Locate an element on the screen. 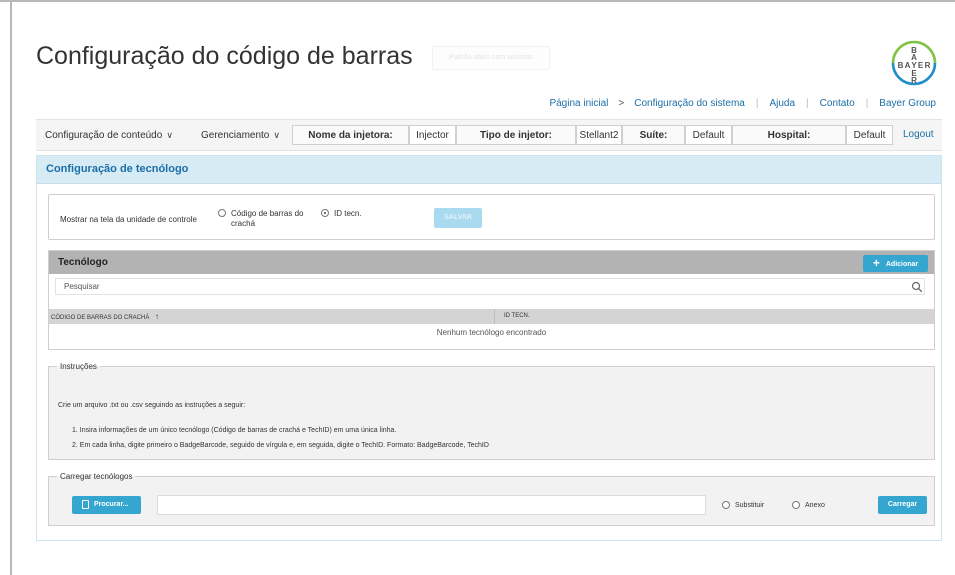 This screenshot has height=575, width=955. badge-barcode-radio-label: Código de barras do crachá is located at coordinates (267, 218).